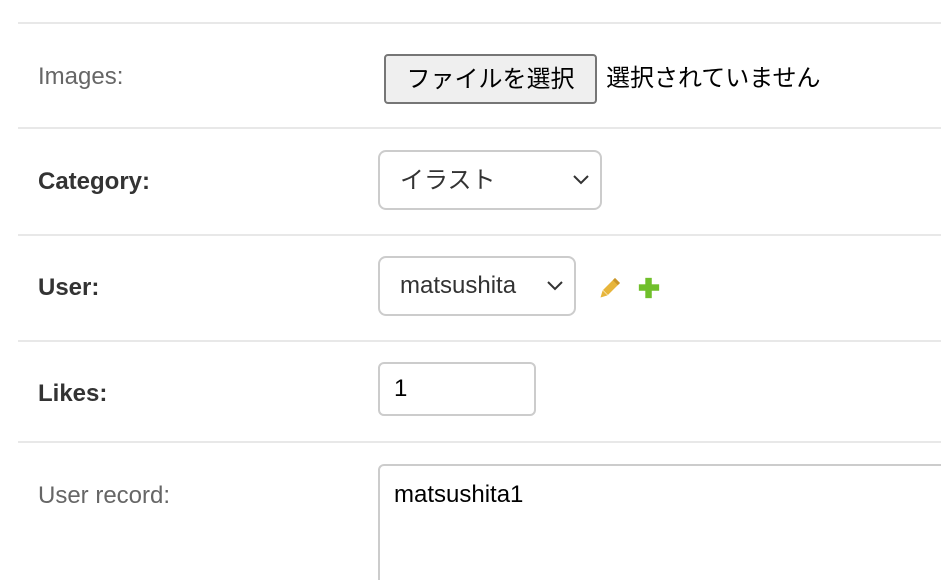 This screenshot has height=580, width=941. What do you see at coordinates (104, 495) in the screenshot?
I see `user-record-label: User record:` at bounding box center [104, 495].